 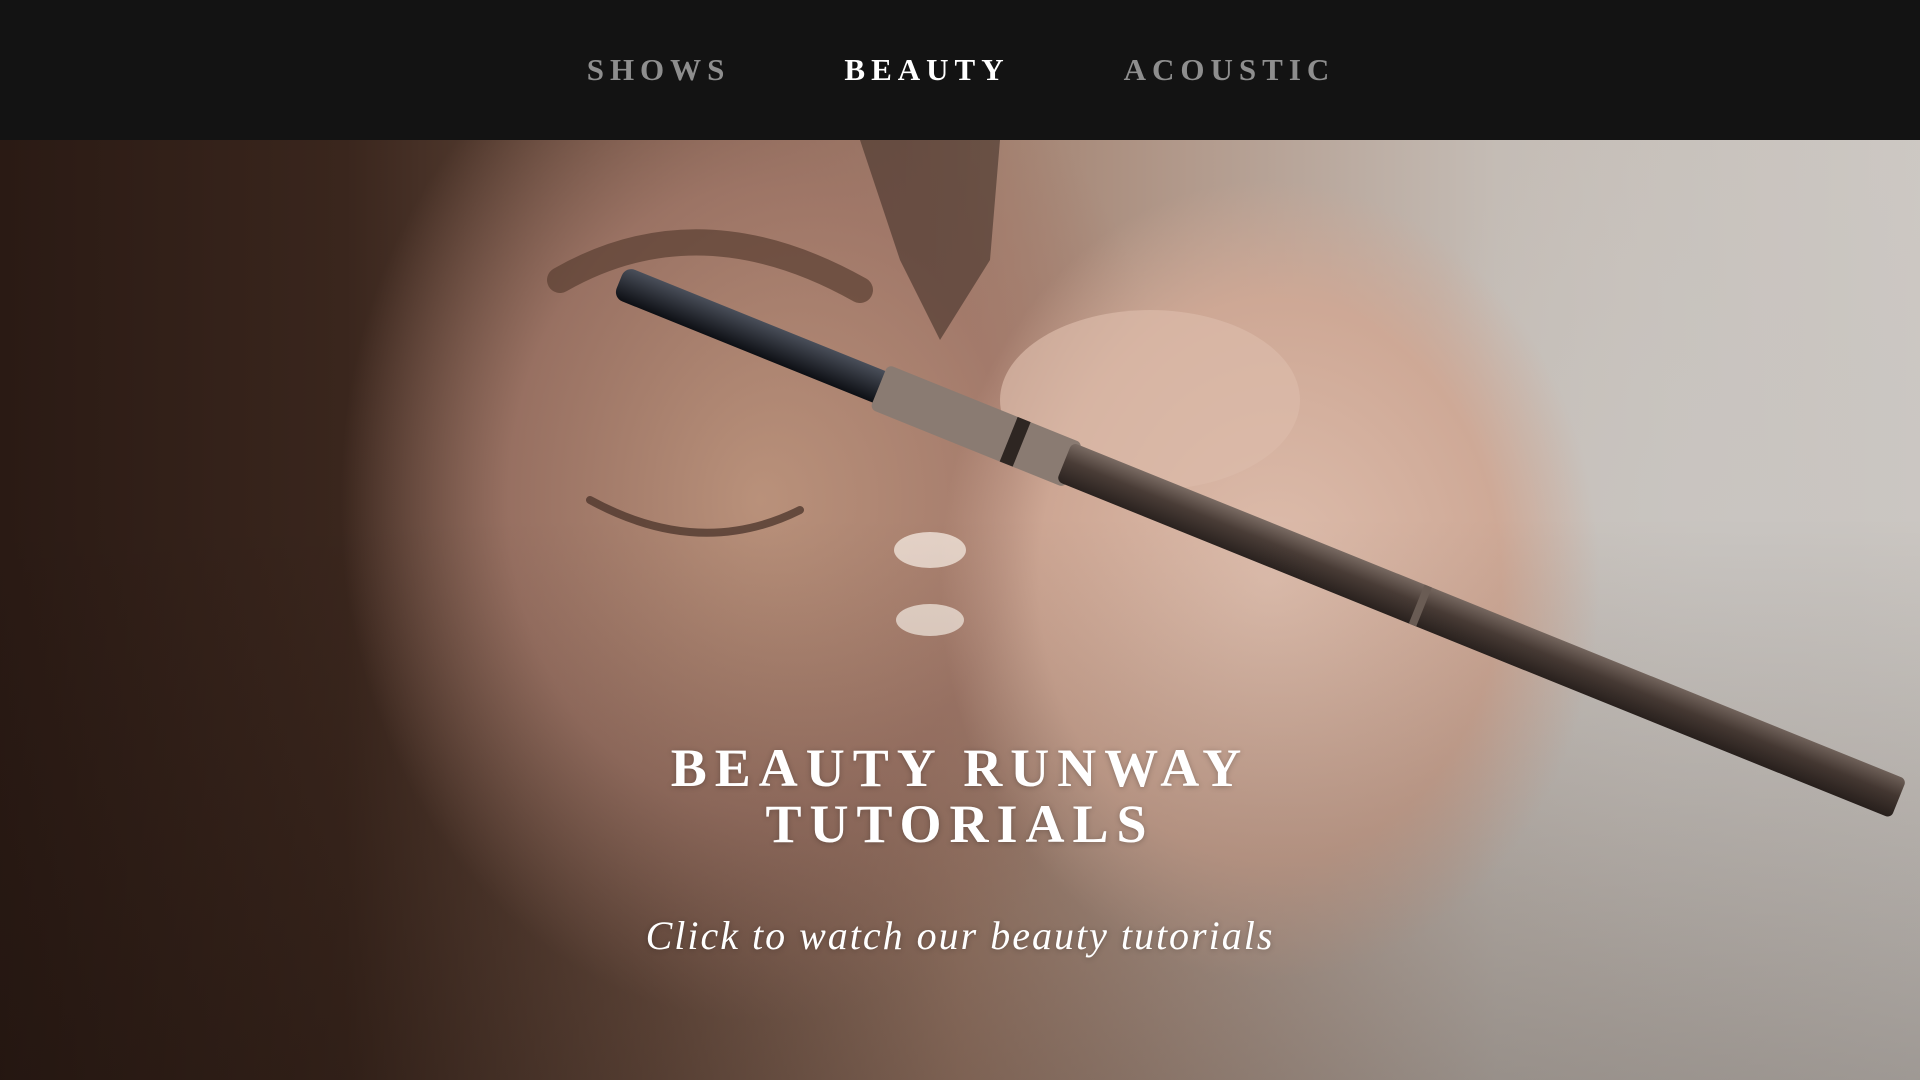 I want to click on watch-tutorials-link: Click to watch our beauty tutorials, so click(x=960, y=935).